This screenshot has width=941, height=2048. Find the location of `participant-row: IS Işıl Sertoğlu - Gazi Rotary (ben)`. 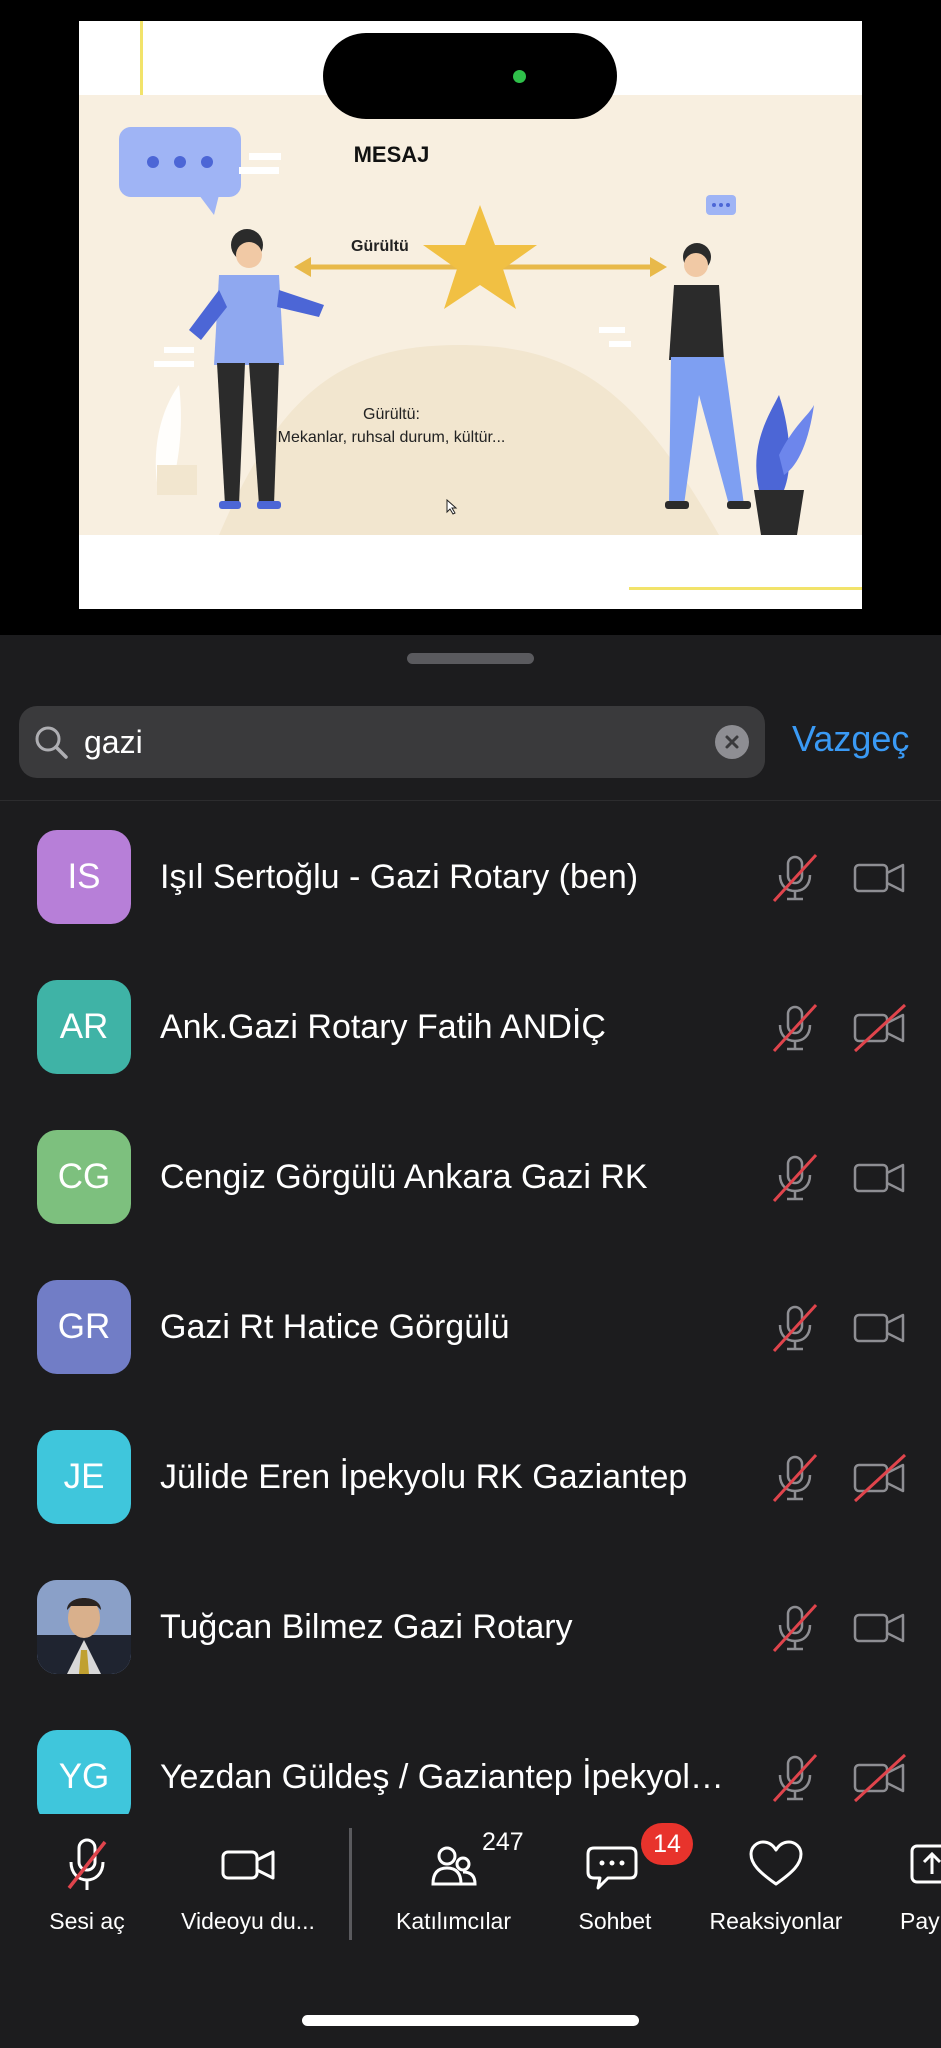

participant-row: IS Işıl Sertoğlu - Gazi Rotary (ben) is located at coordinates (470, 876).